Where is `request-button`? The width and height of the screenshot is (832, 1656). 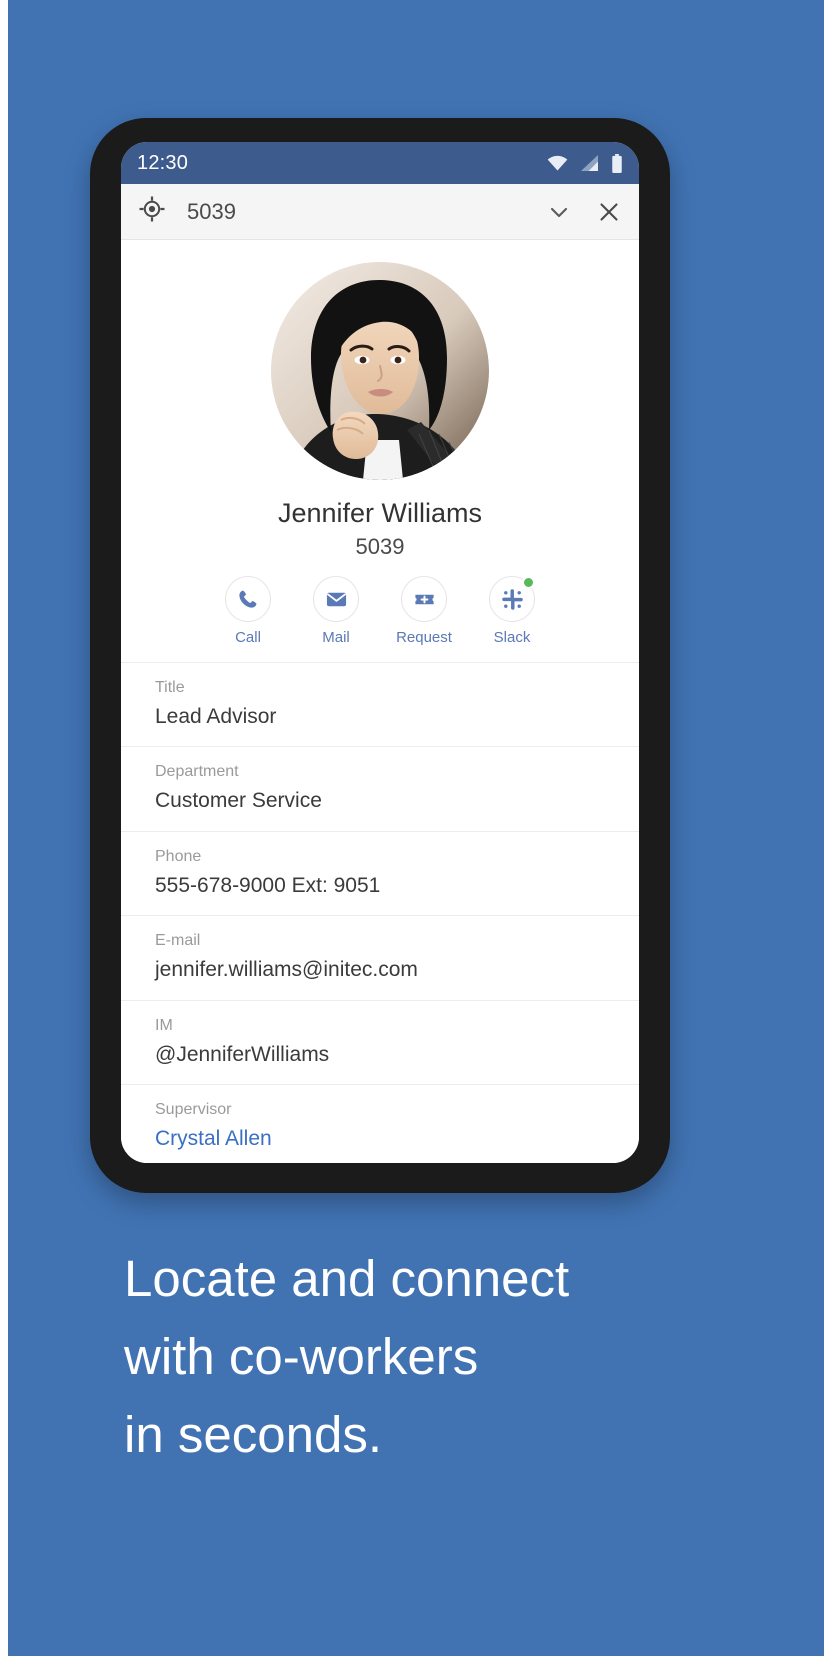
request-button is located at coordinates (424, 599).